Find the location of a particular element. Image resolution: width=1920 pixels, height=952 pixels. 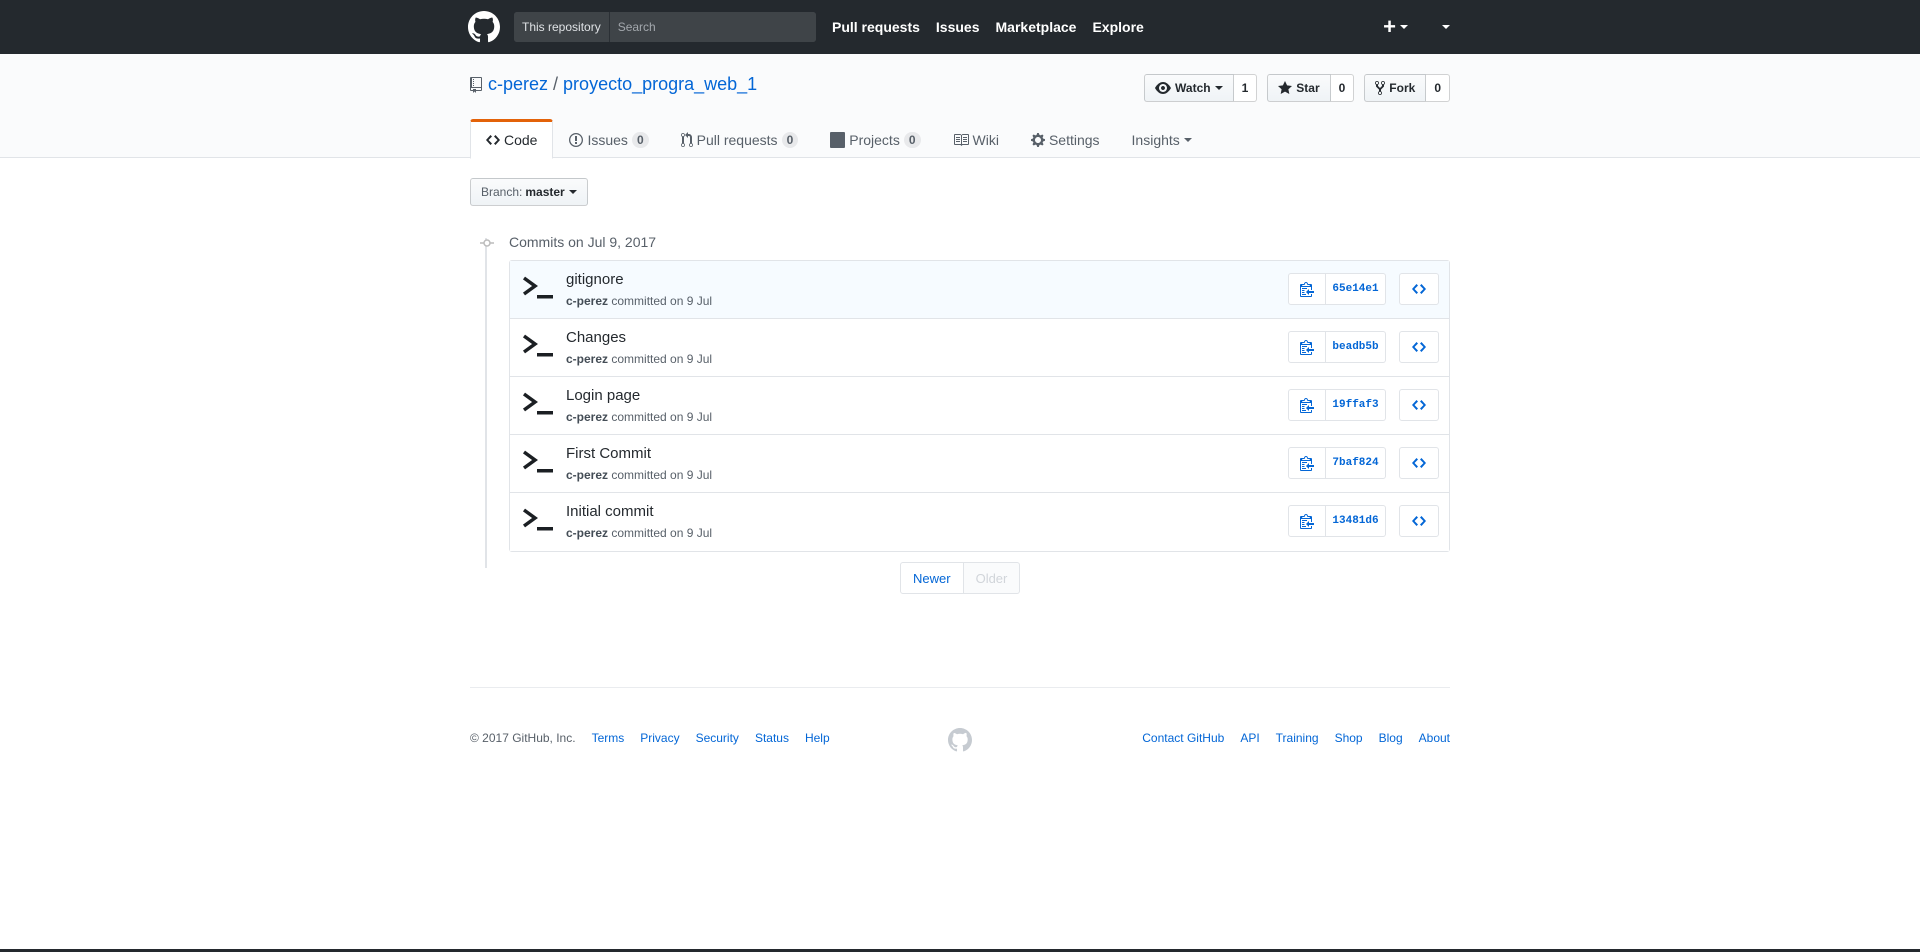

older-button: Older is located at coordinates (992, 578).